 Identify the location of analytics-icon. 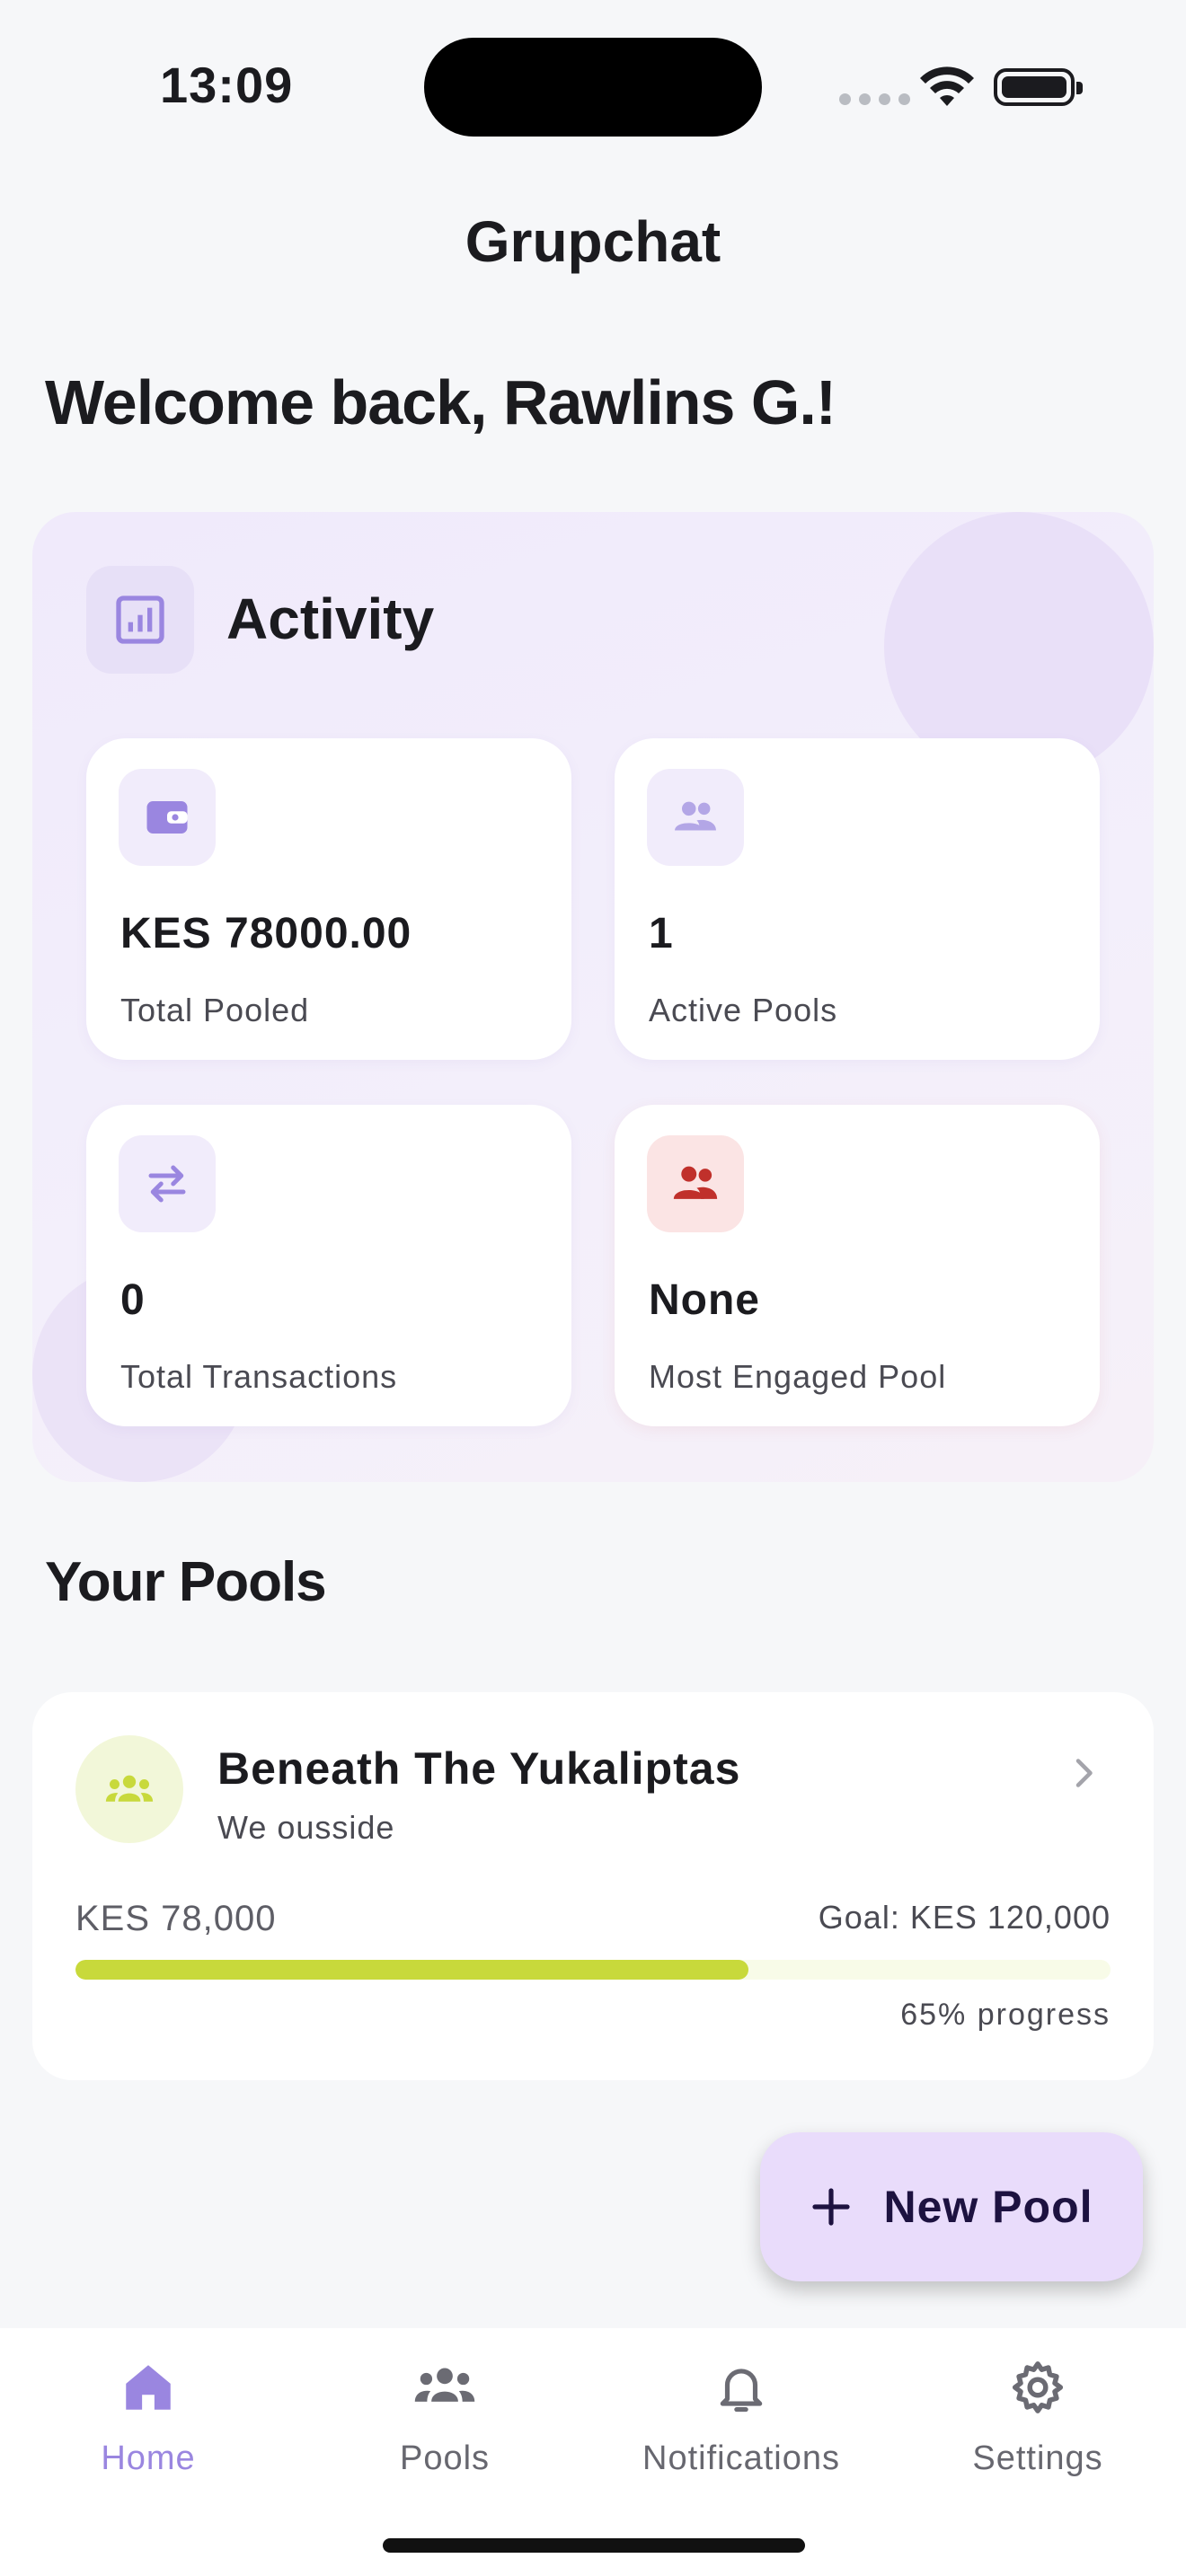
(140, 620).